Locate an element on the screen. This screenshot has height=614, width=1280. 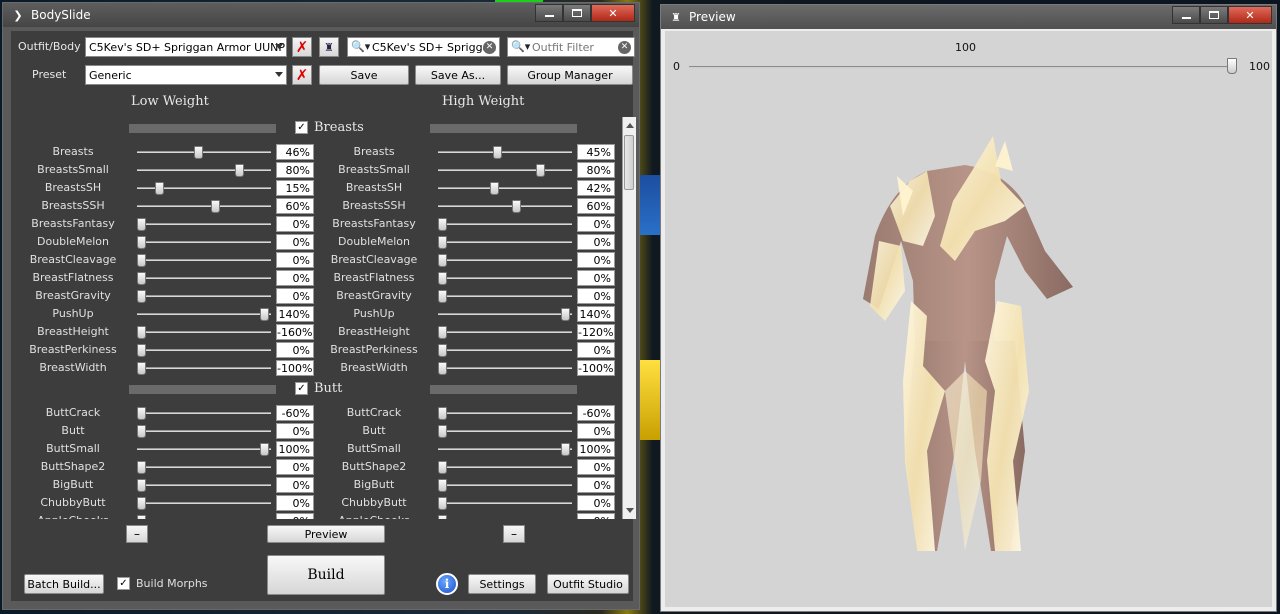
slider-value-low: 60% is located at coordinates (295, 206).